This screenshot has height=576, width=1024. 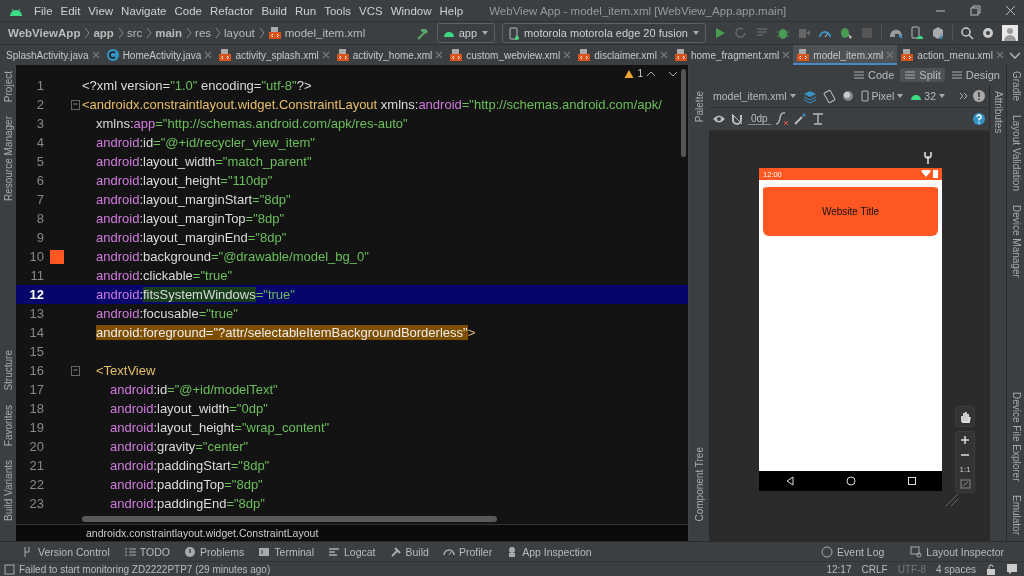 I want to click on tool-window-tab: Device Manager, so click(x=1016, y=241).